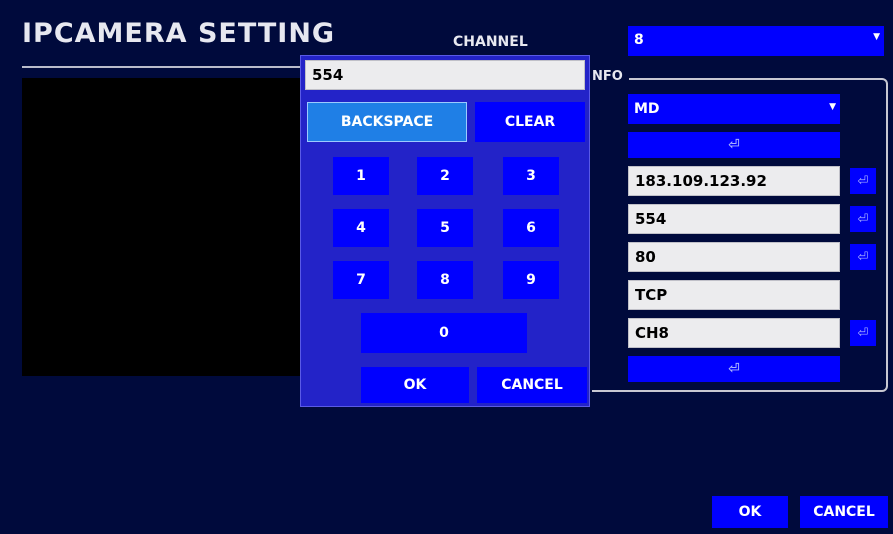 This screenshot has width=893, height=534. I want to click on channel-name-value: CH8, so click(652, 333).